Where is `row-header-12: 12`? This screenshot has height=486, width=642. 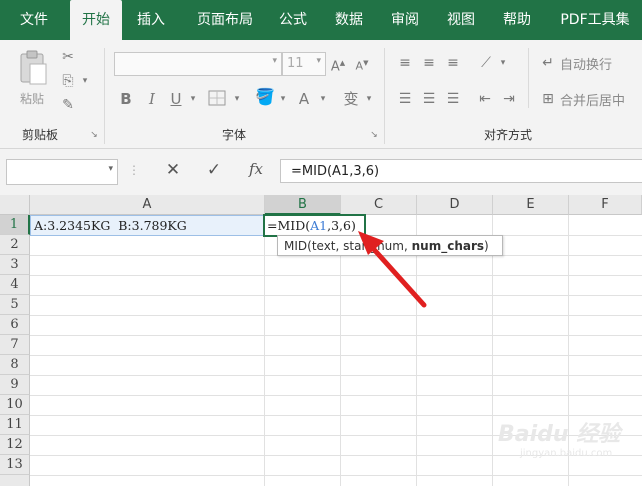
row-header-12: 12 is located at coordinates (15, 445).